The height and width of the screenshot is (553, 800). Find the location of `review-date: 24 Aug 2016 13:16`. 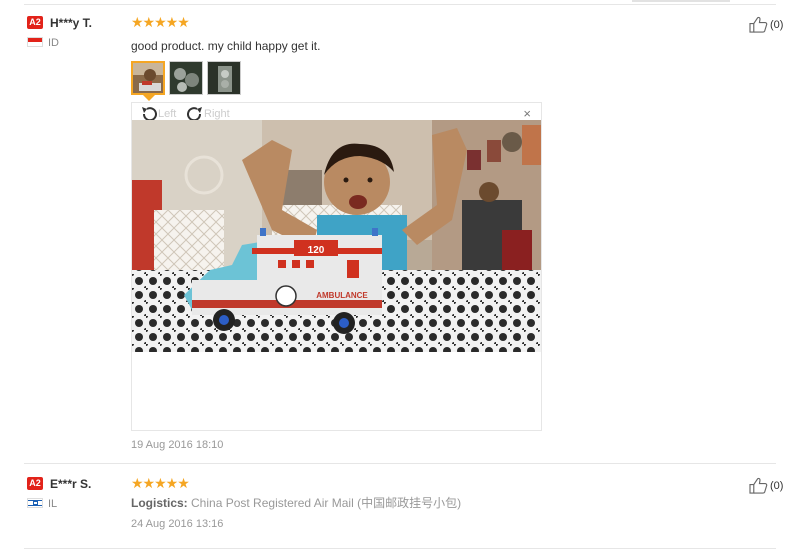

review-date: 24 Aug 2016 13:16 is located at coordinates (177, 524).